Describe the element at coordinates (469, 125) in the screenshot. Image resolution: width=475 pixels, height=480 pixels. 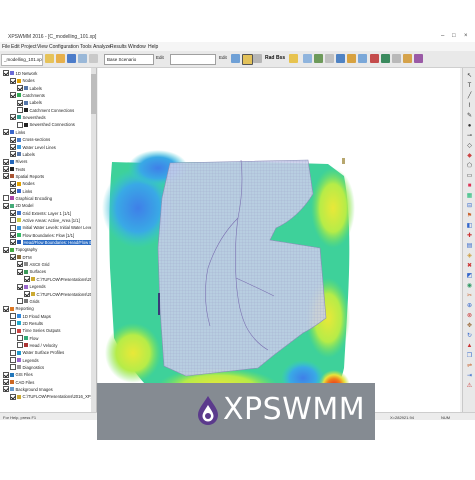
I see `node-tool-icon: ●` at that location.